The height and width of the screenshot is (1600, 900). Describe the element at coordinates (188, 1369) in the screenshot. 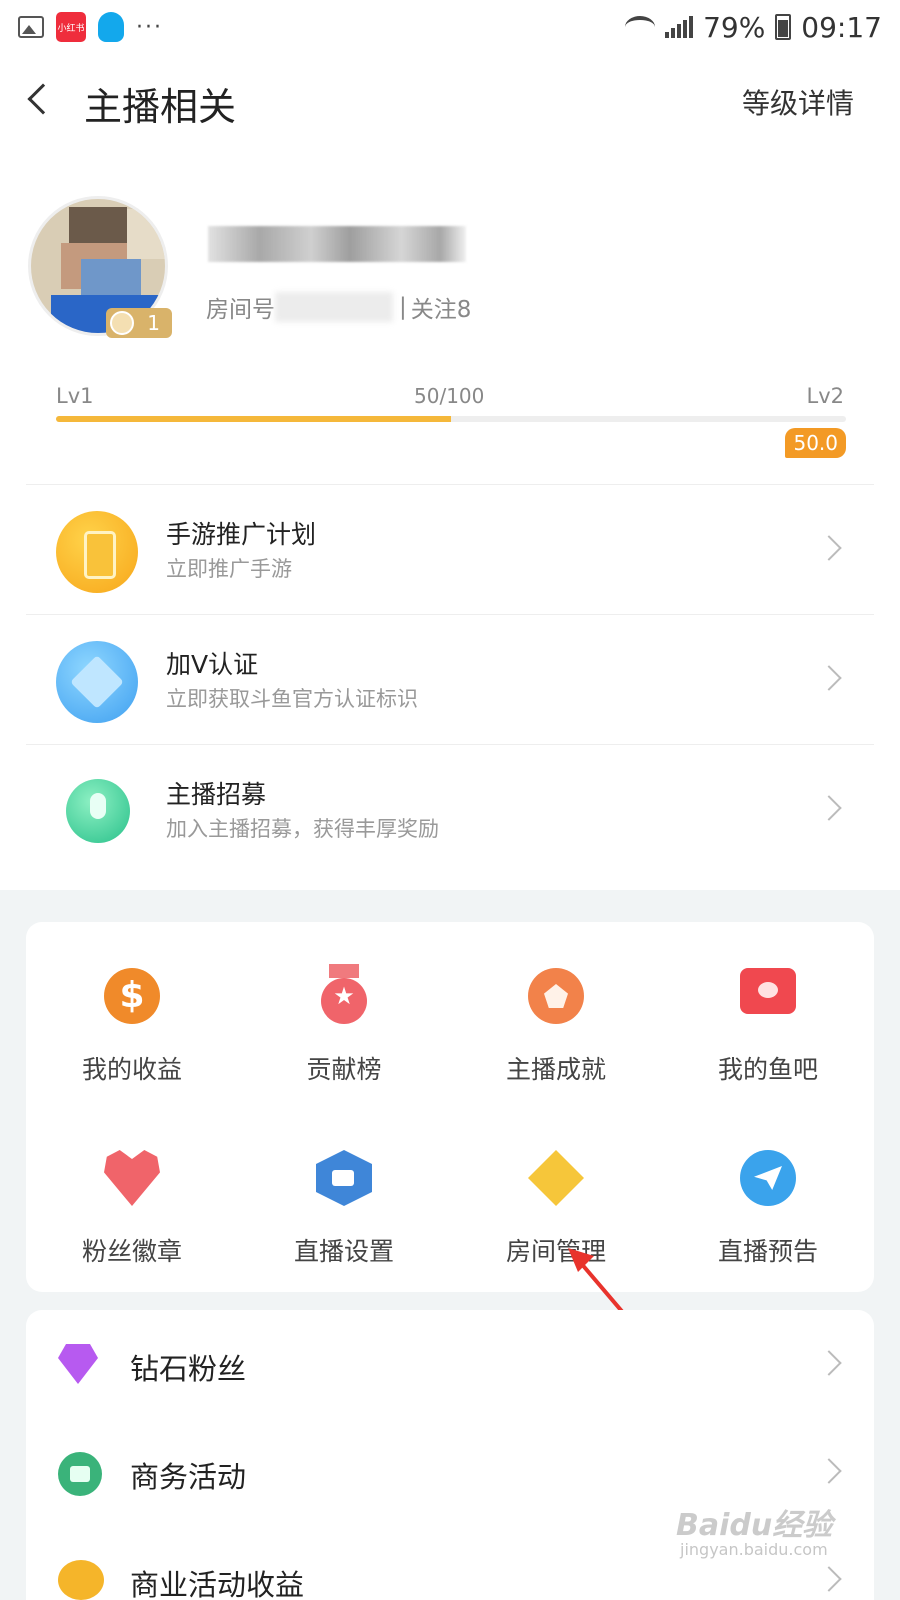

I see `list-item-label: 钻石粉丝` at that location.